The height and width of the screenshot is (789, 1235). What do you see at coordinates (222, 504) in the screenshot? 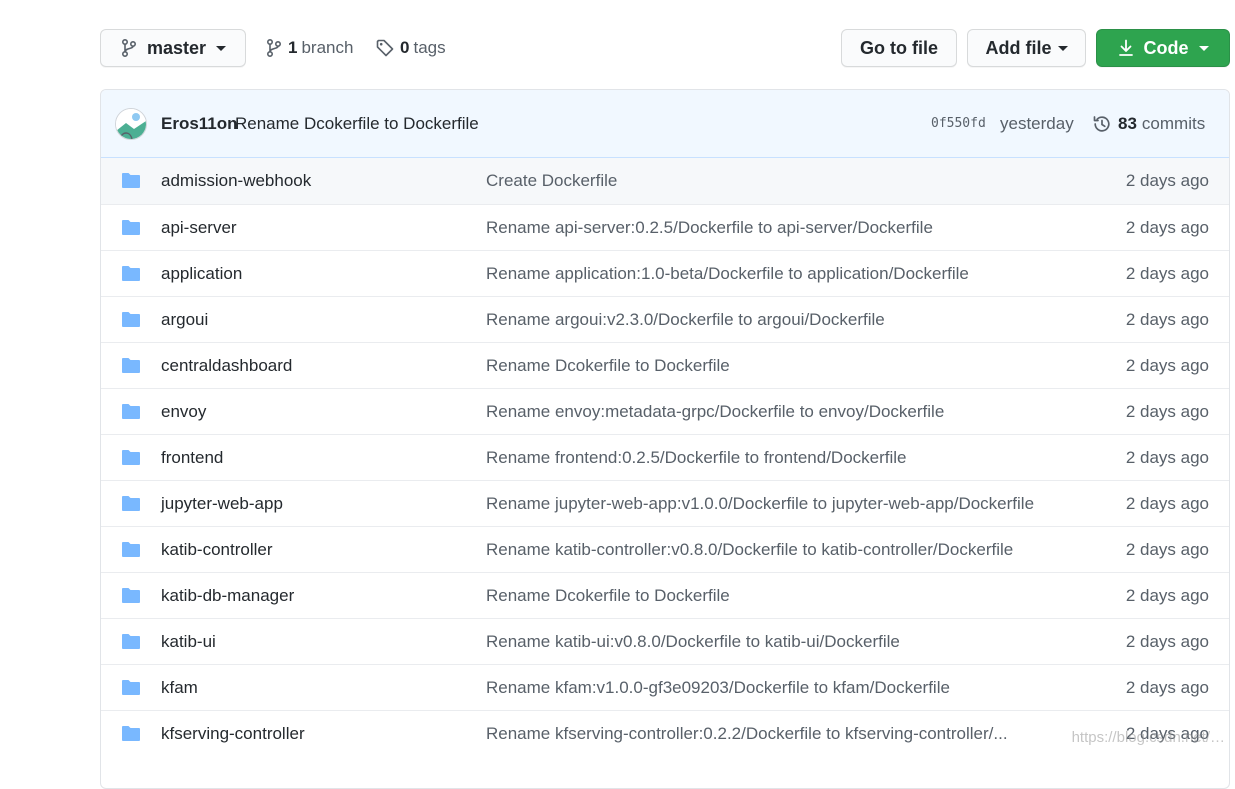
I see `file-name: jupyter-web-app` at bounding box center [222, 504].